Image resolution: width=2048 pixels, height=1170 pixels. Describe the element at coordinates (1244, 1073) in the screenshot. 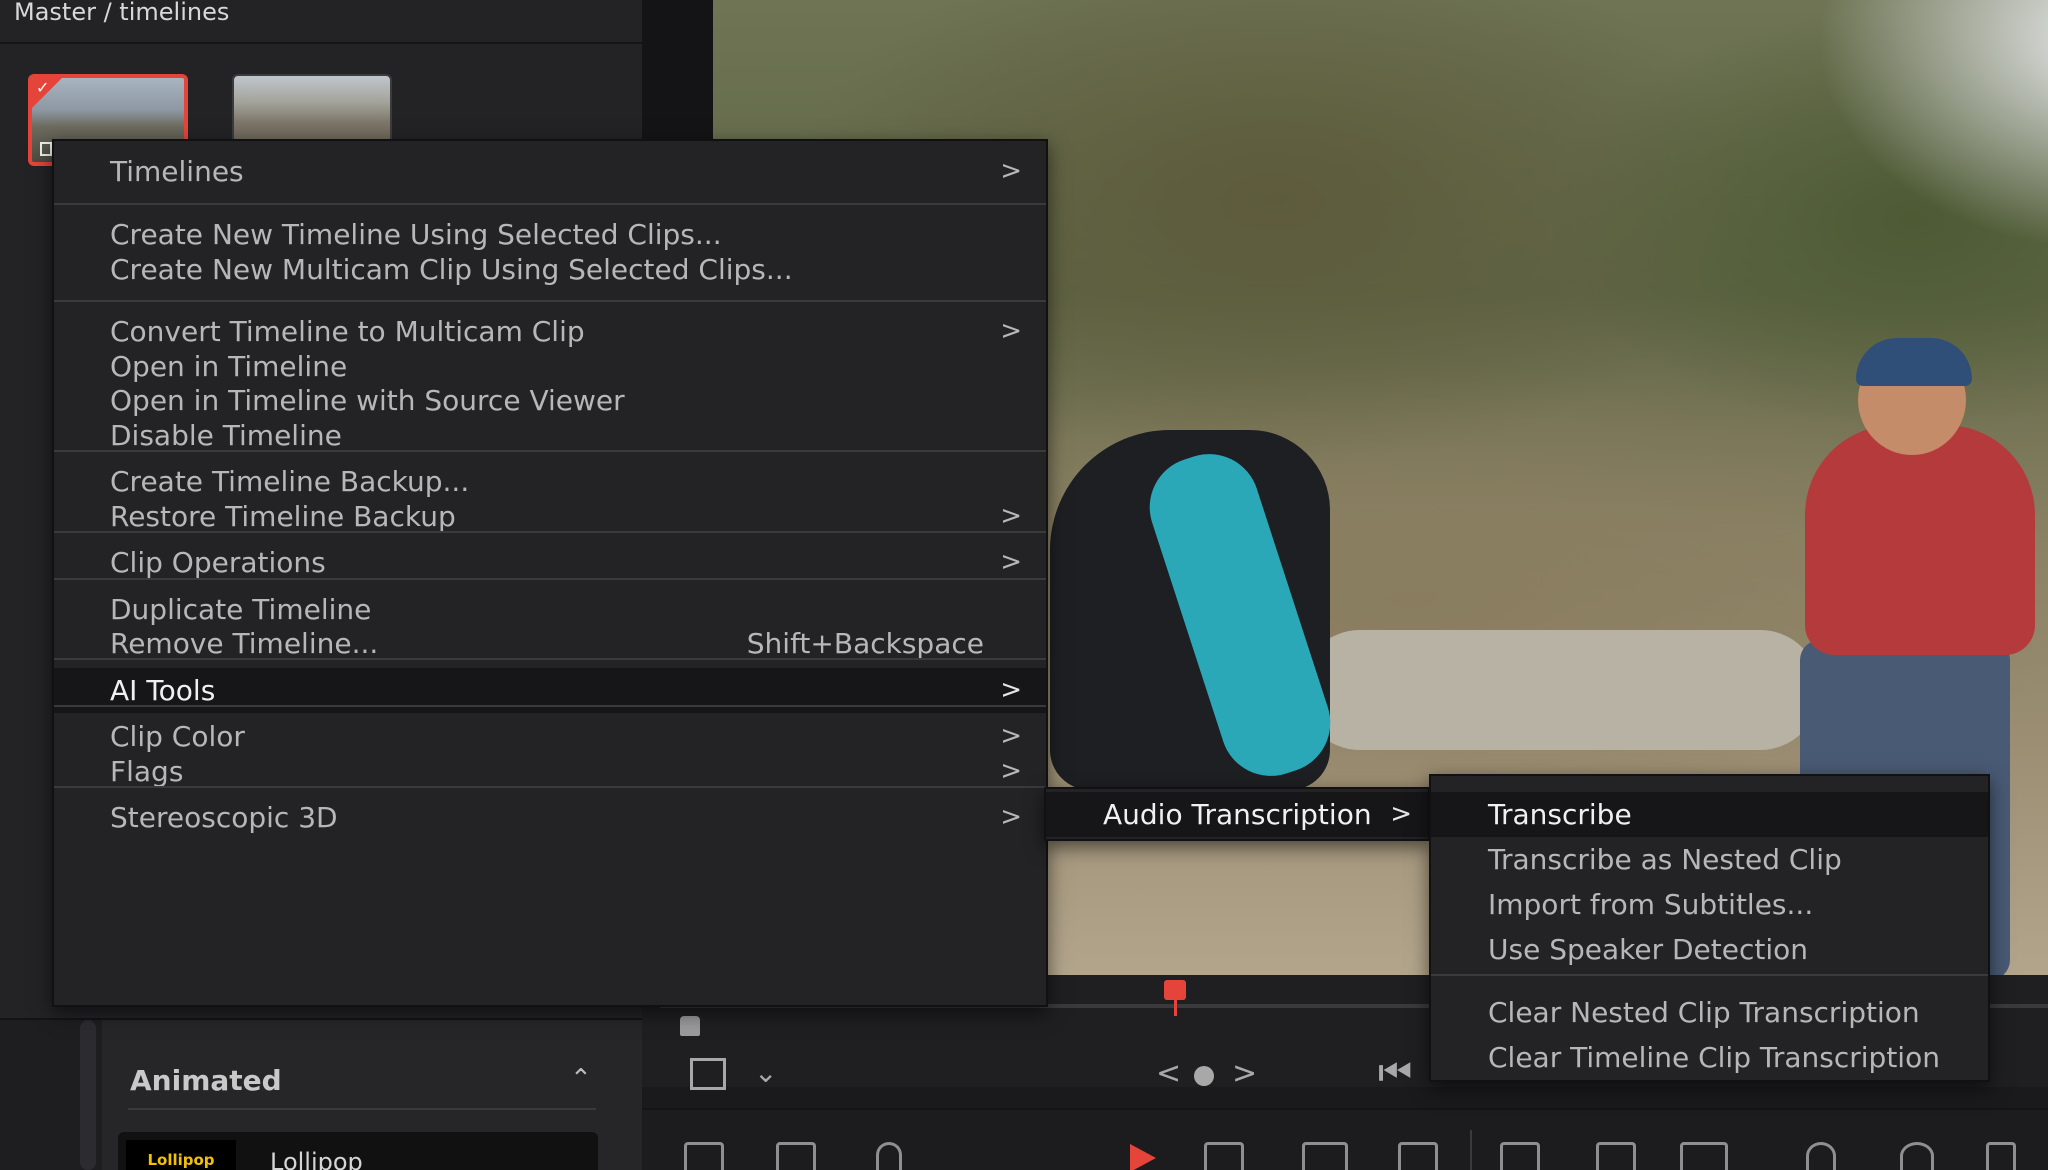

I see `next-marker-button: >` at that location.